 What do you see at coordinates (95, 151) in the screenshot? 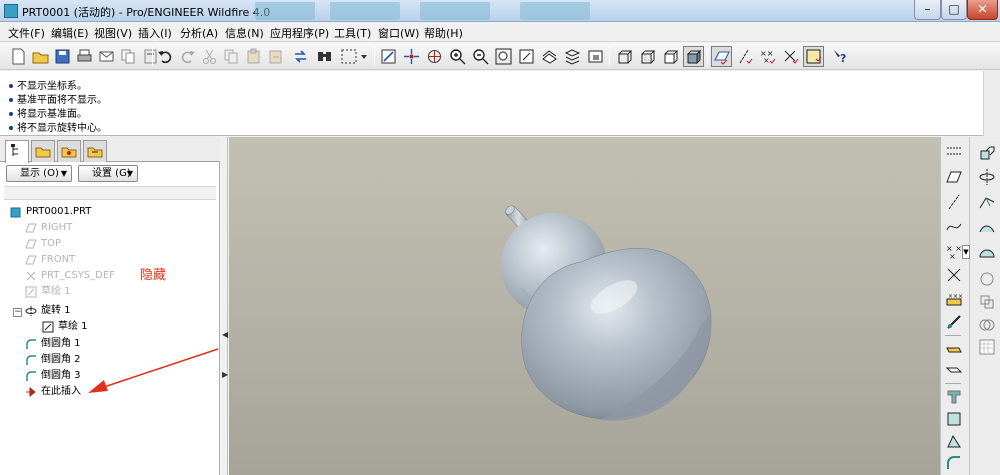
I see `connections-tab` at bounding box center [95, 151].